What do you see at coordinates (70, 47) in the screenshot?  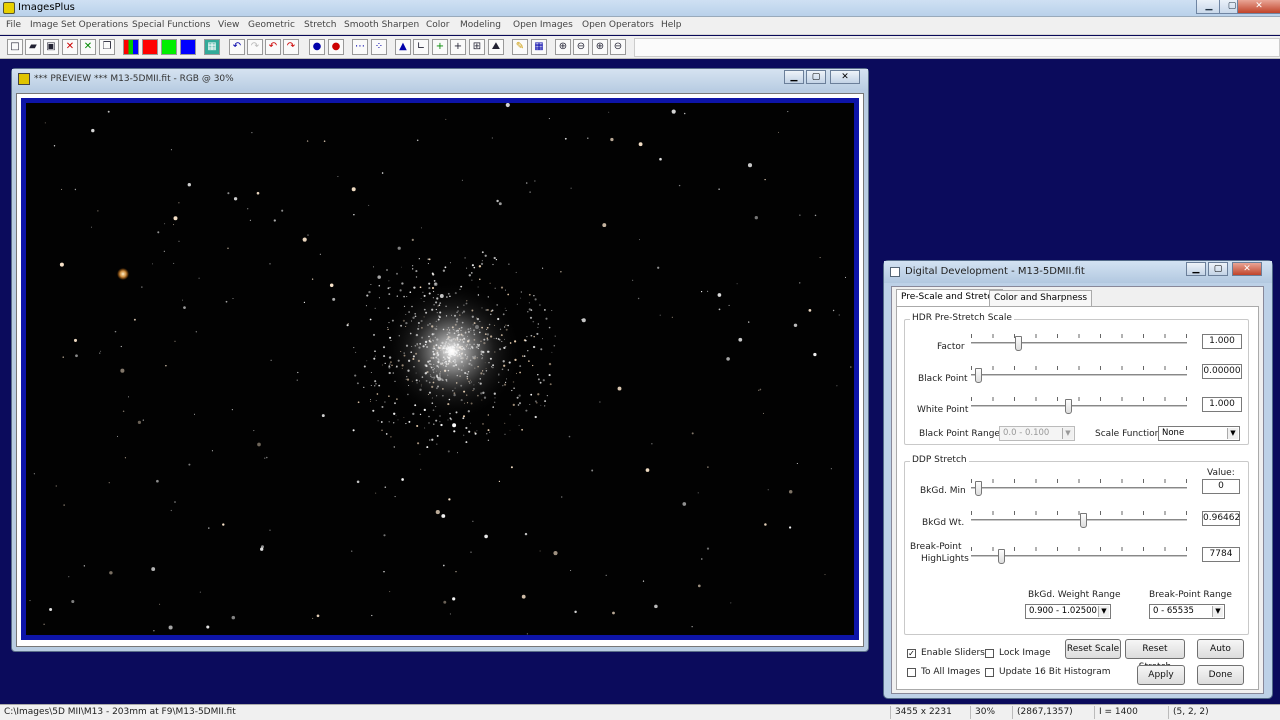 I see `close-image-icon: ✕` at bounding box center [70, 47].